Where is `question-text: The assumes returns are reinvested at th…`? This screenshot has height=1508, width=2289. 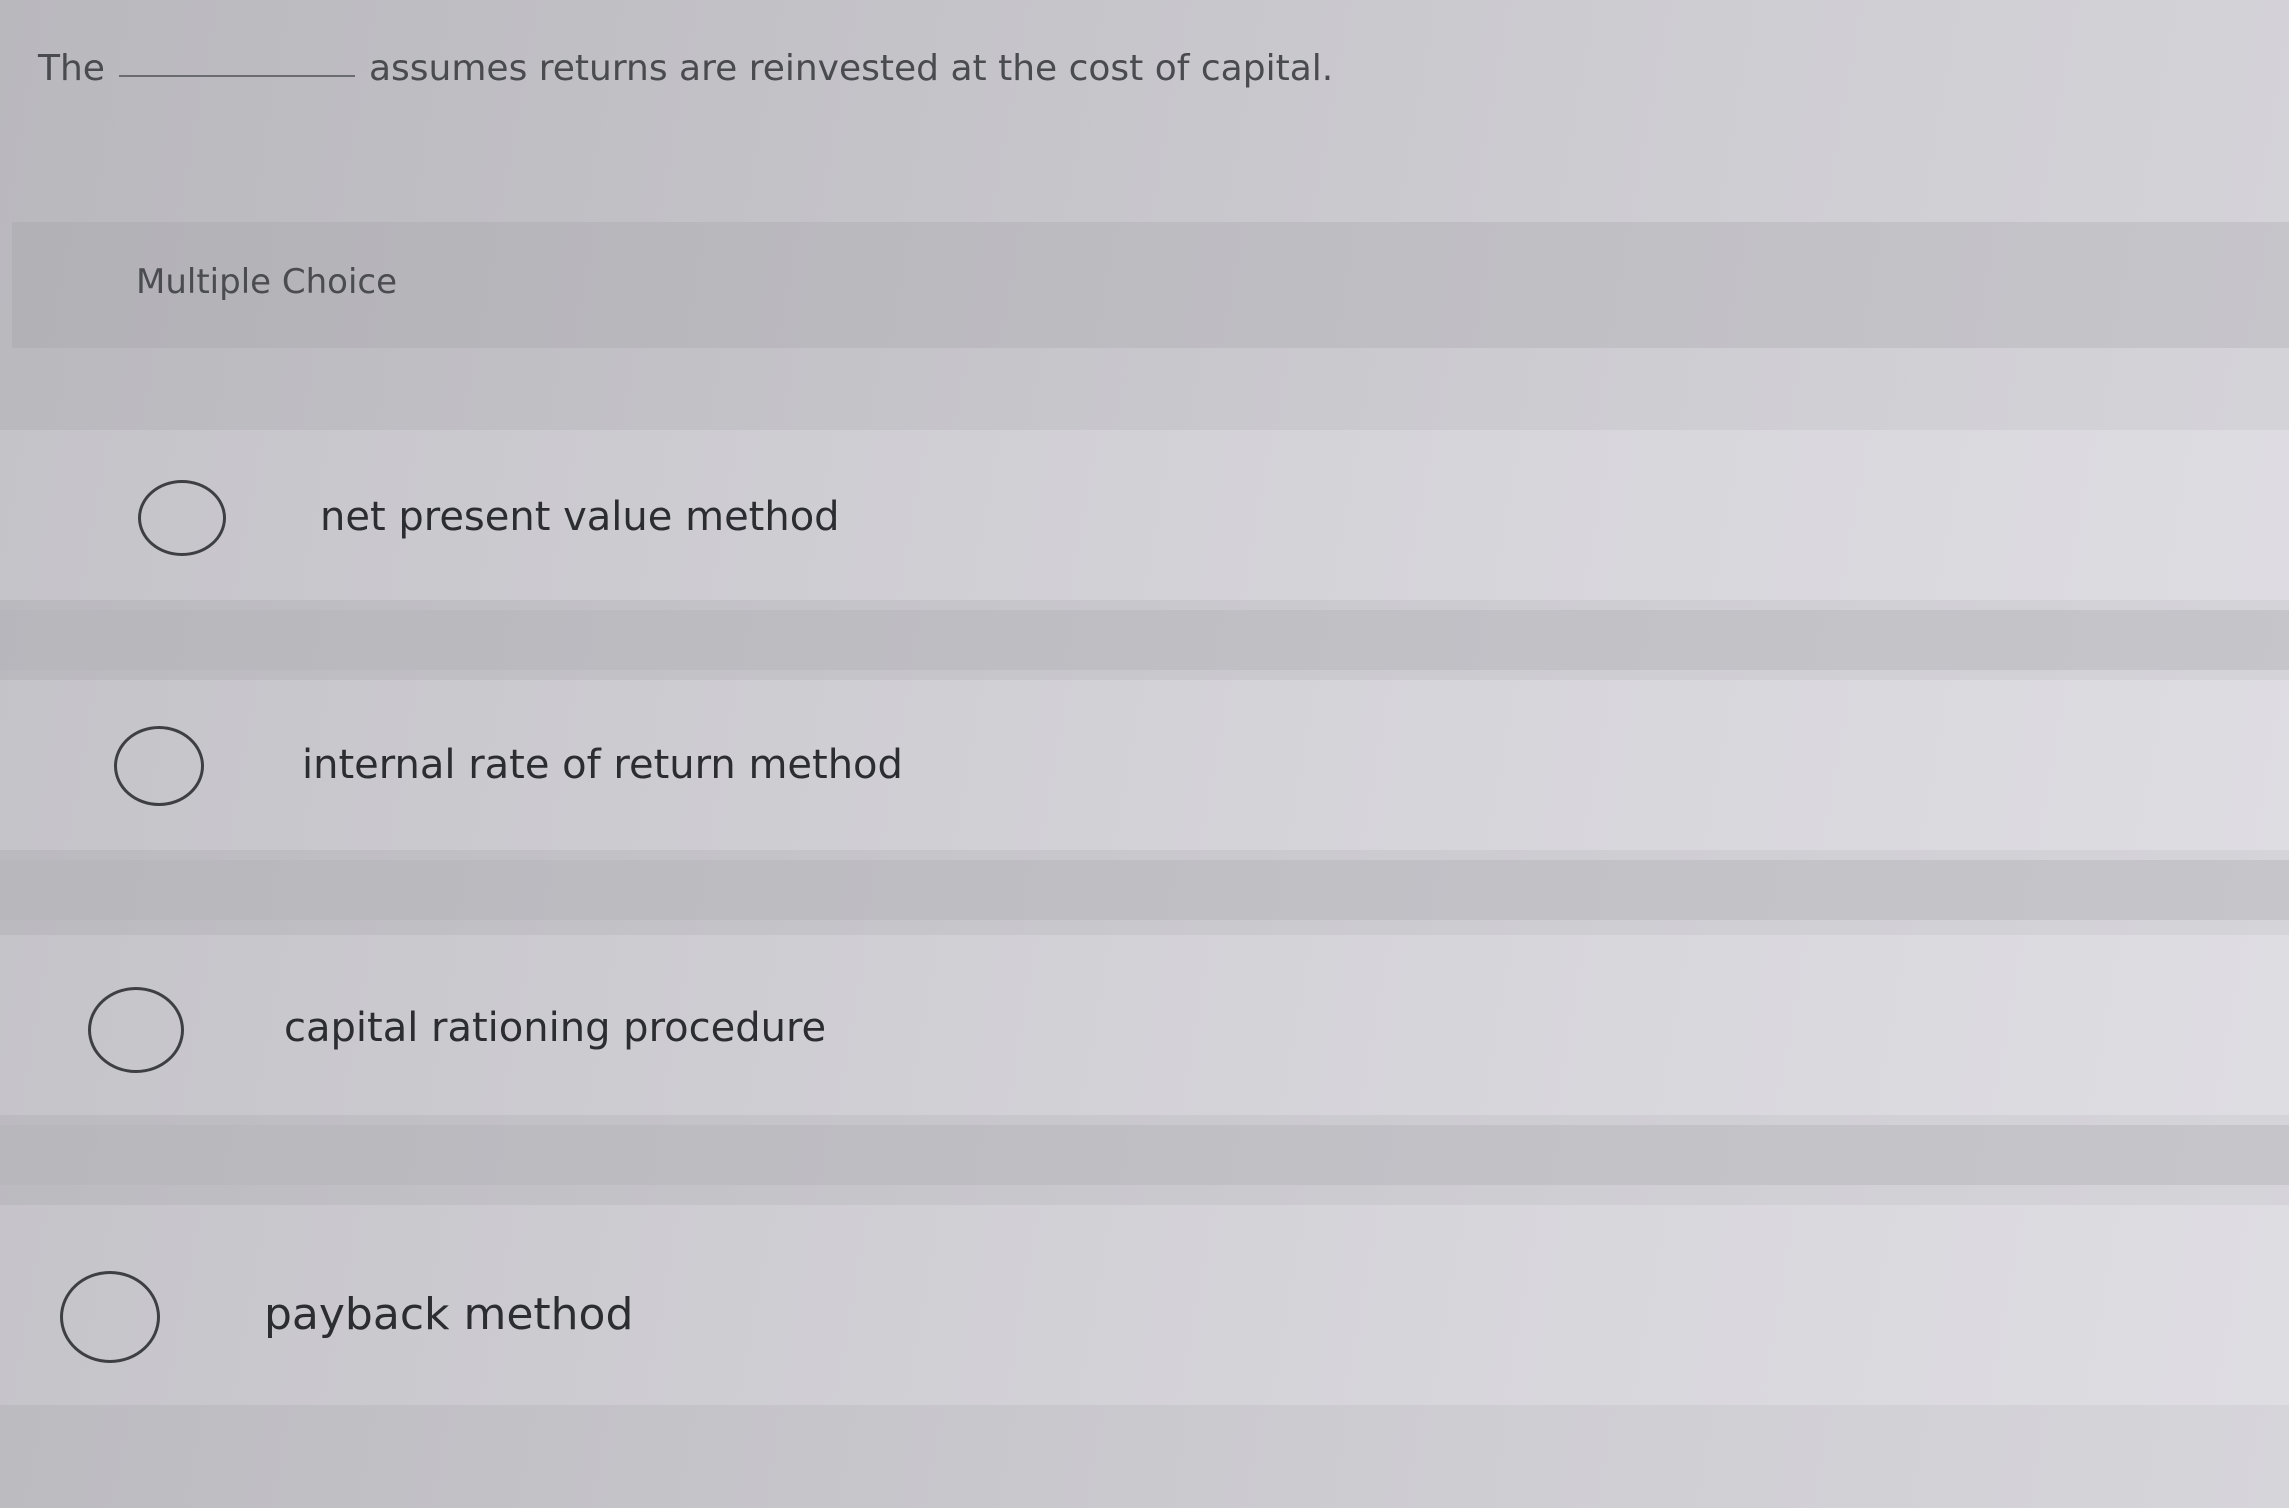 question-text: The assumes returns are reinvested at th… is located at coordinates (685, 68).